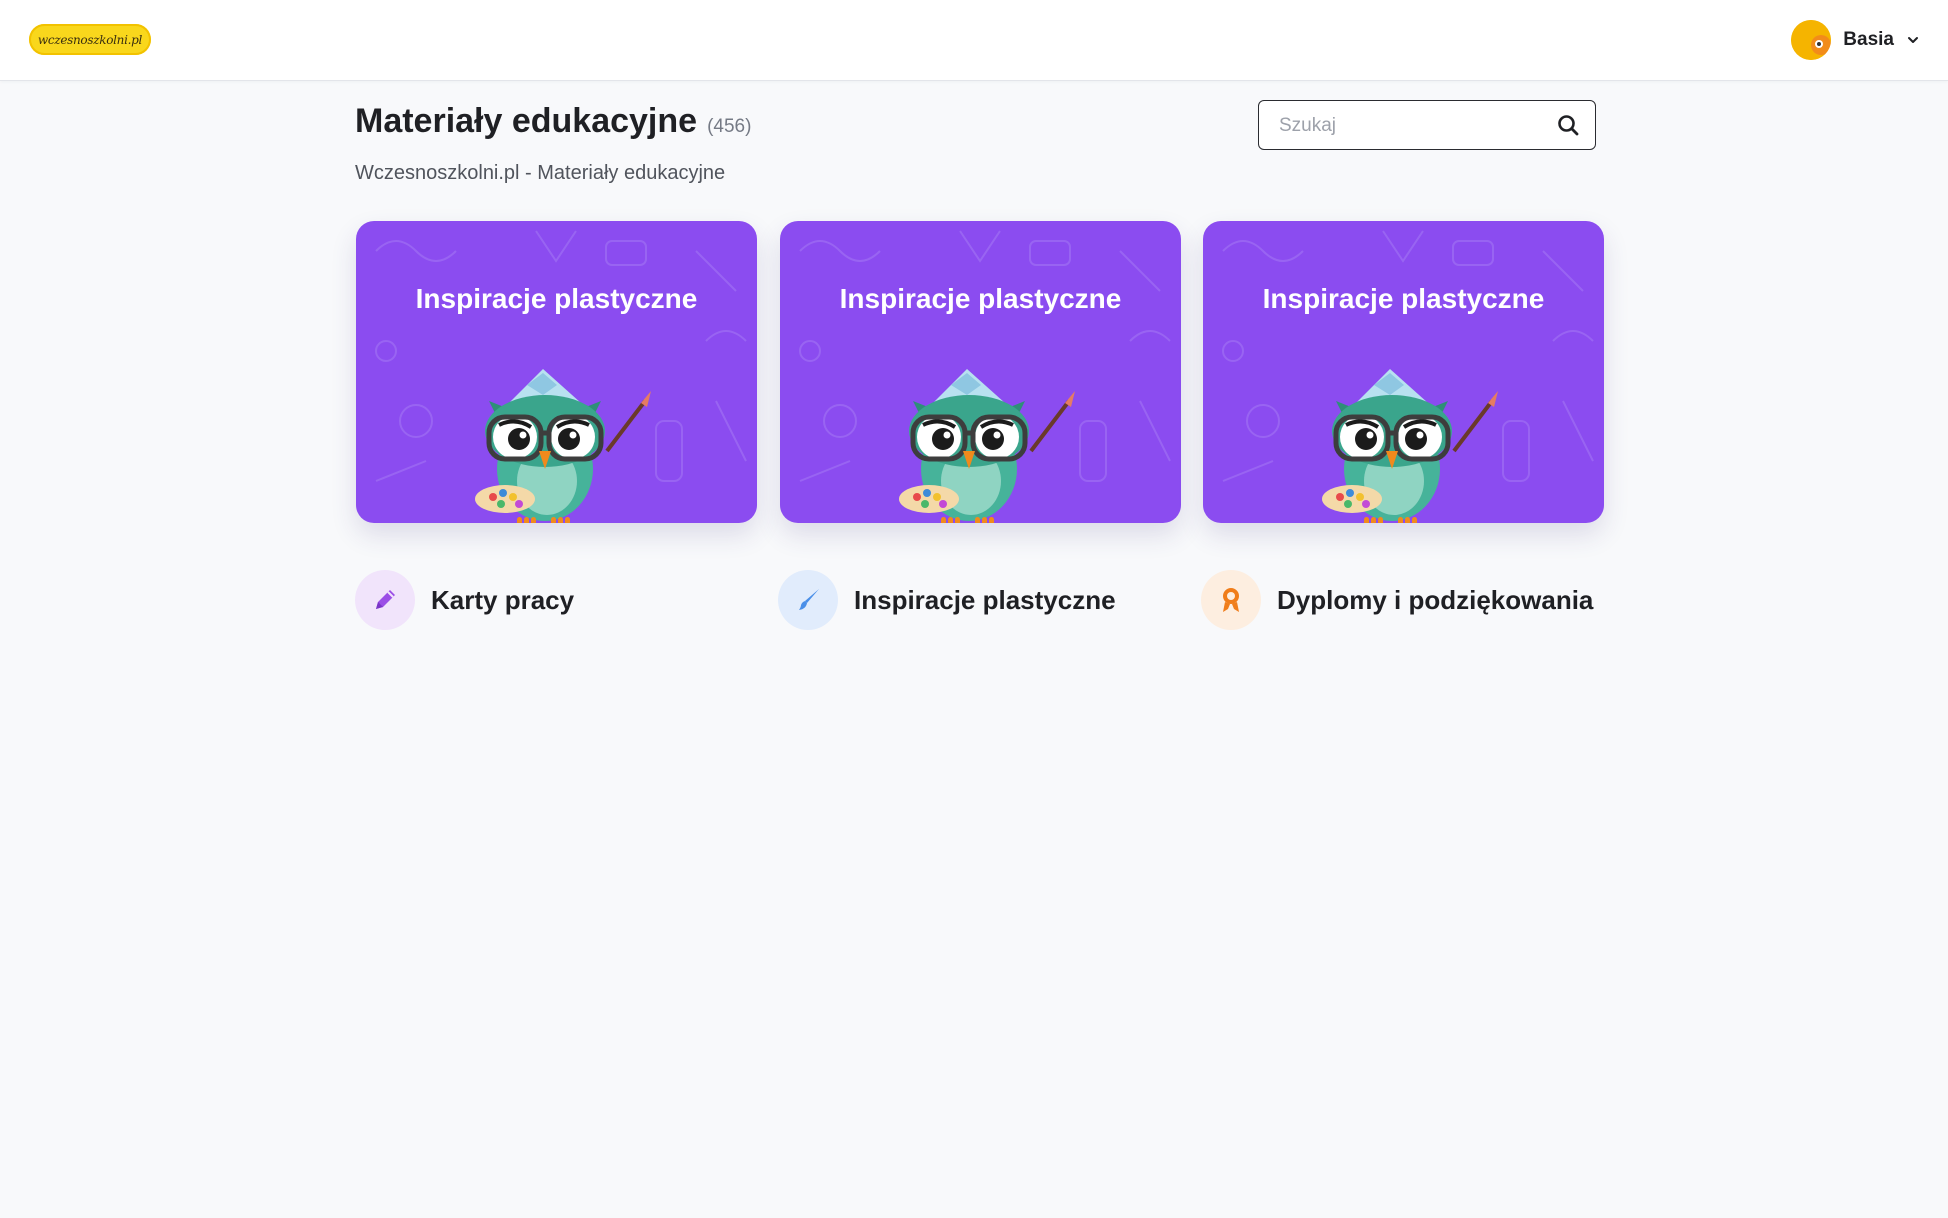  Describe the element at coordinates (503, 599) in the screenshot. I see `category-label: Karty pracy` at that location.